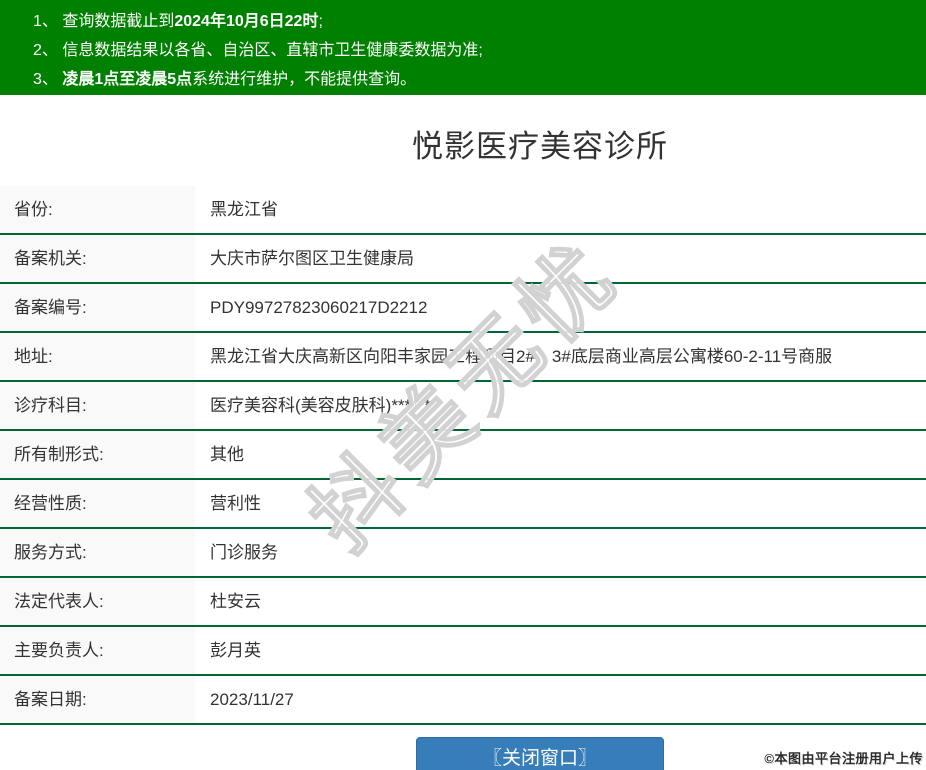 This screenshot has width=926, height=770. What do you see at coordinates (244, 209) in the screenshot?
I see `row-value: 黑龙江省` at bounding box center [244, 209].